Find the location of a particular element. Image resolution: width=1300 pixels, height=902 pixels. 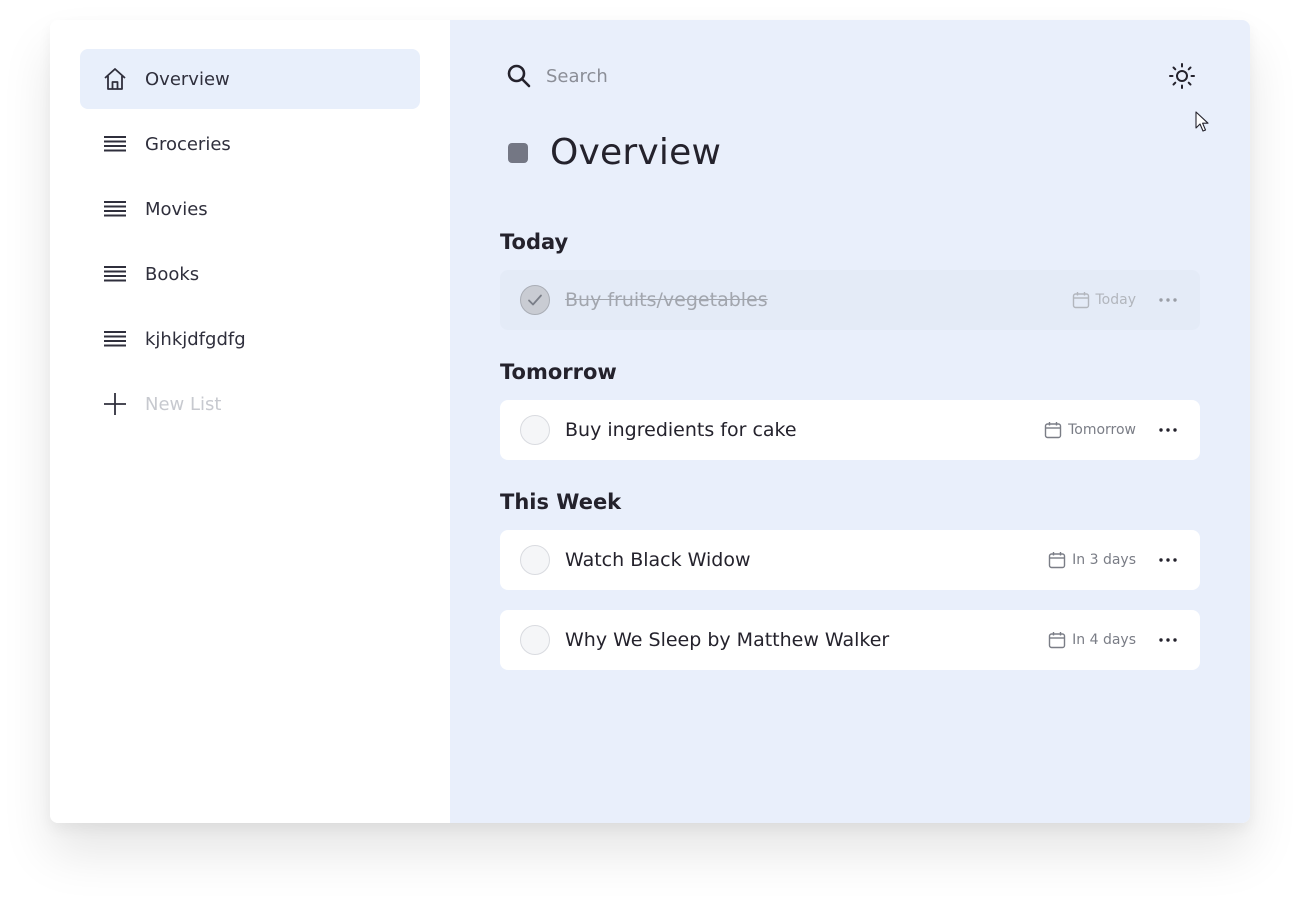

sidebar-item-label: Movies is located at coordinates (176, 209).